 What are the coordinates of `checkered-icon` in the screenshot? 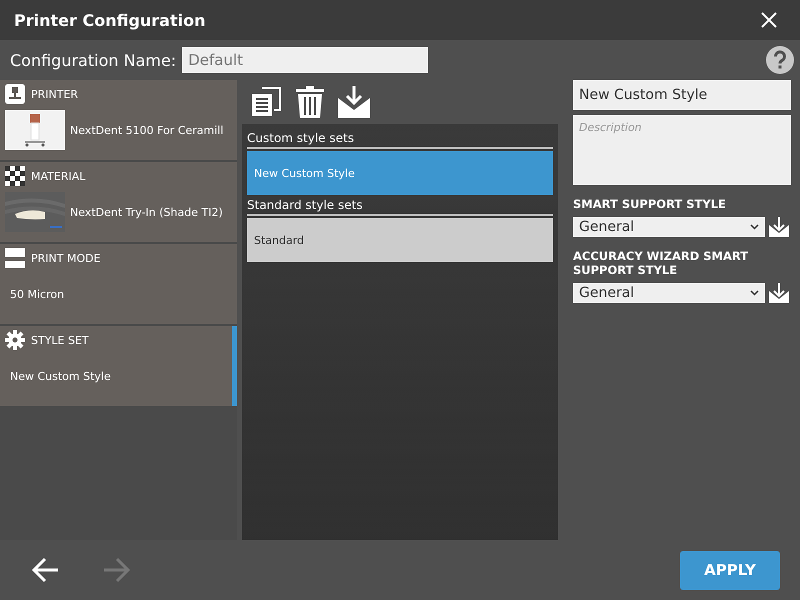 It's located at (15, 176).